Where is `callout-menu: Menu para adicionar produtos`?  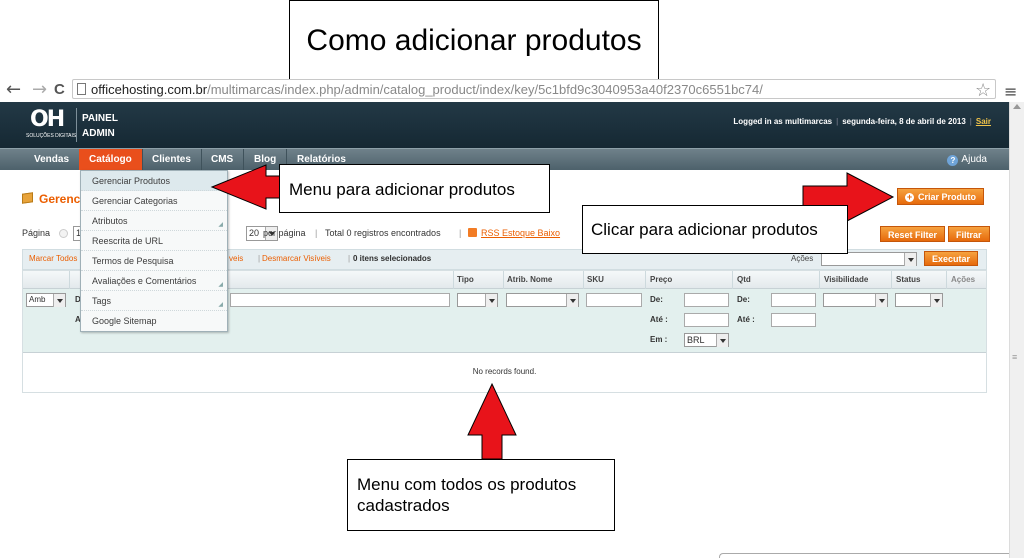 callout-menu: Menu para adicionar produtos is located at coordinates (414, 188).